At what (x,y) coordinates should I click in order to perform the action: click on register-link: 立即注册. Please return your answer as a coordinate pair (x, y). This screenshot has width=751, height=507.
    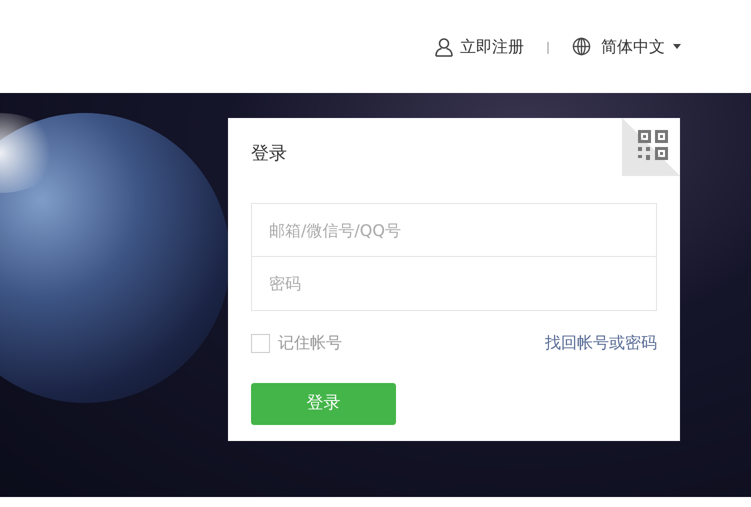
    Looking at the image, I should click on (492, 46).